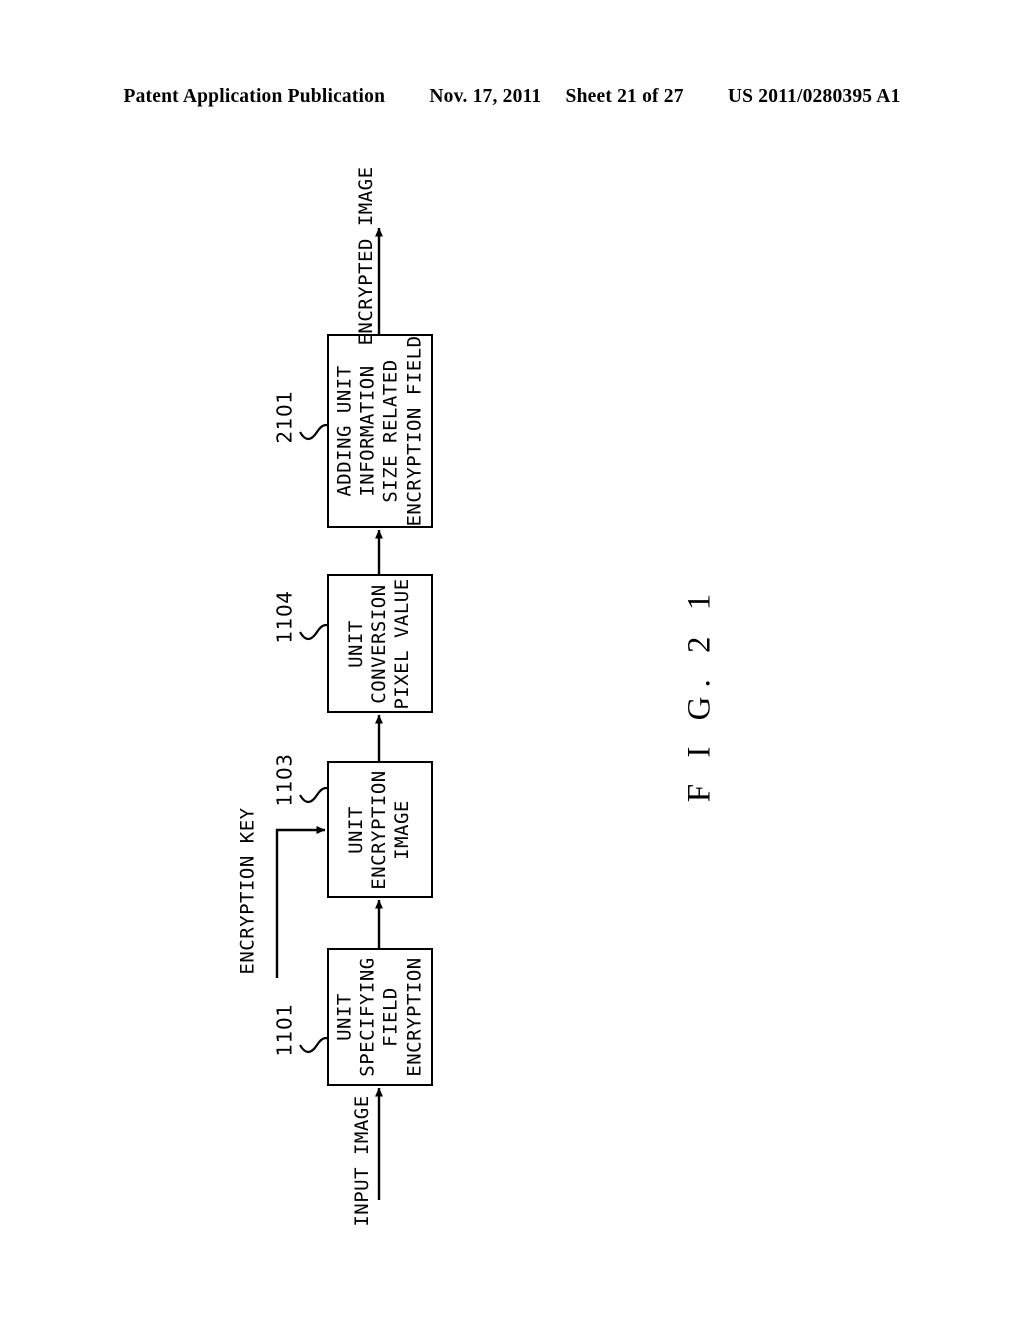  Describe the element at coordinates (284, 617) in the screenshot. I see `ref-num-1104: 1104` at that location.